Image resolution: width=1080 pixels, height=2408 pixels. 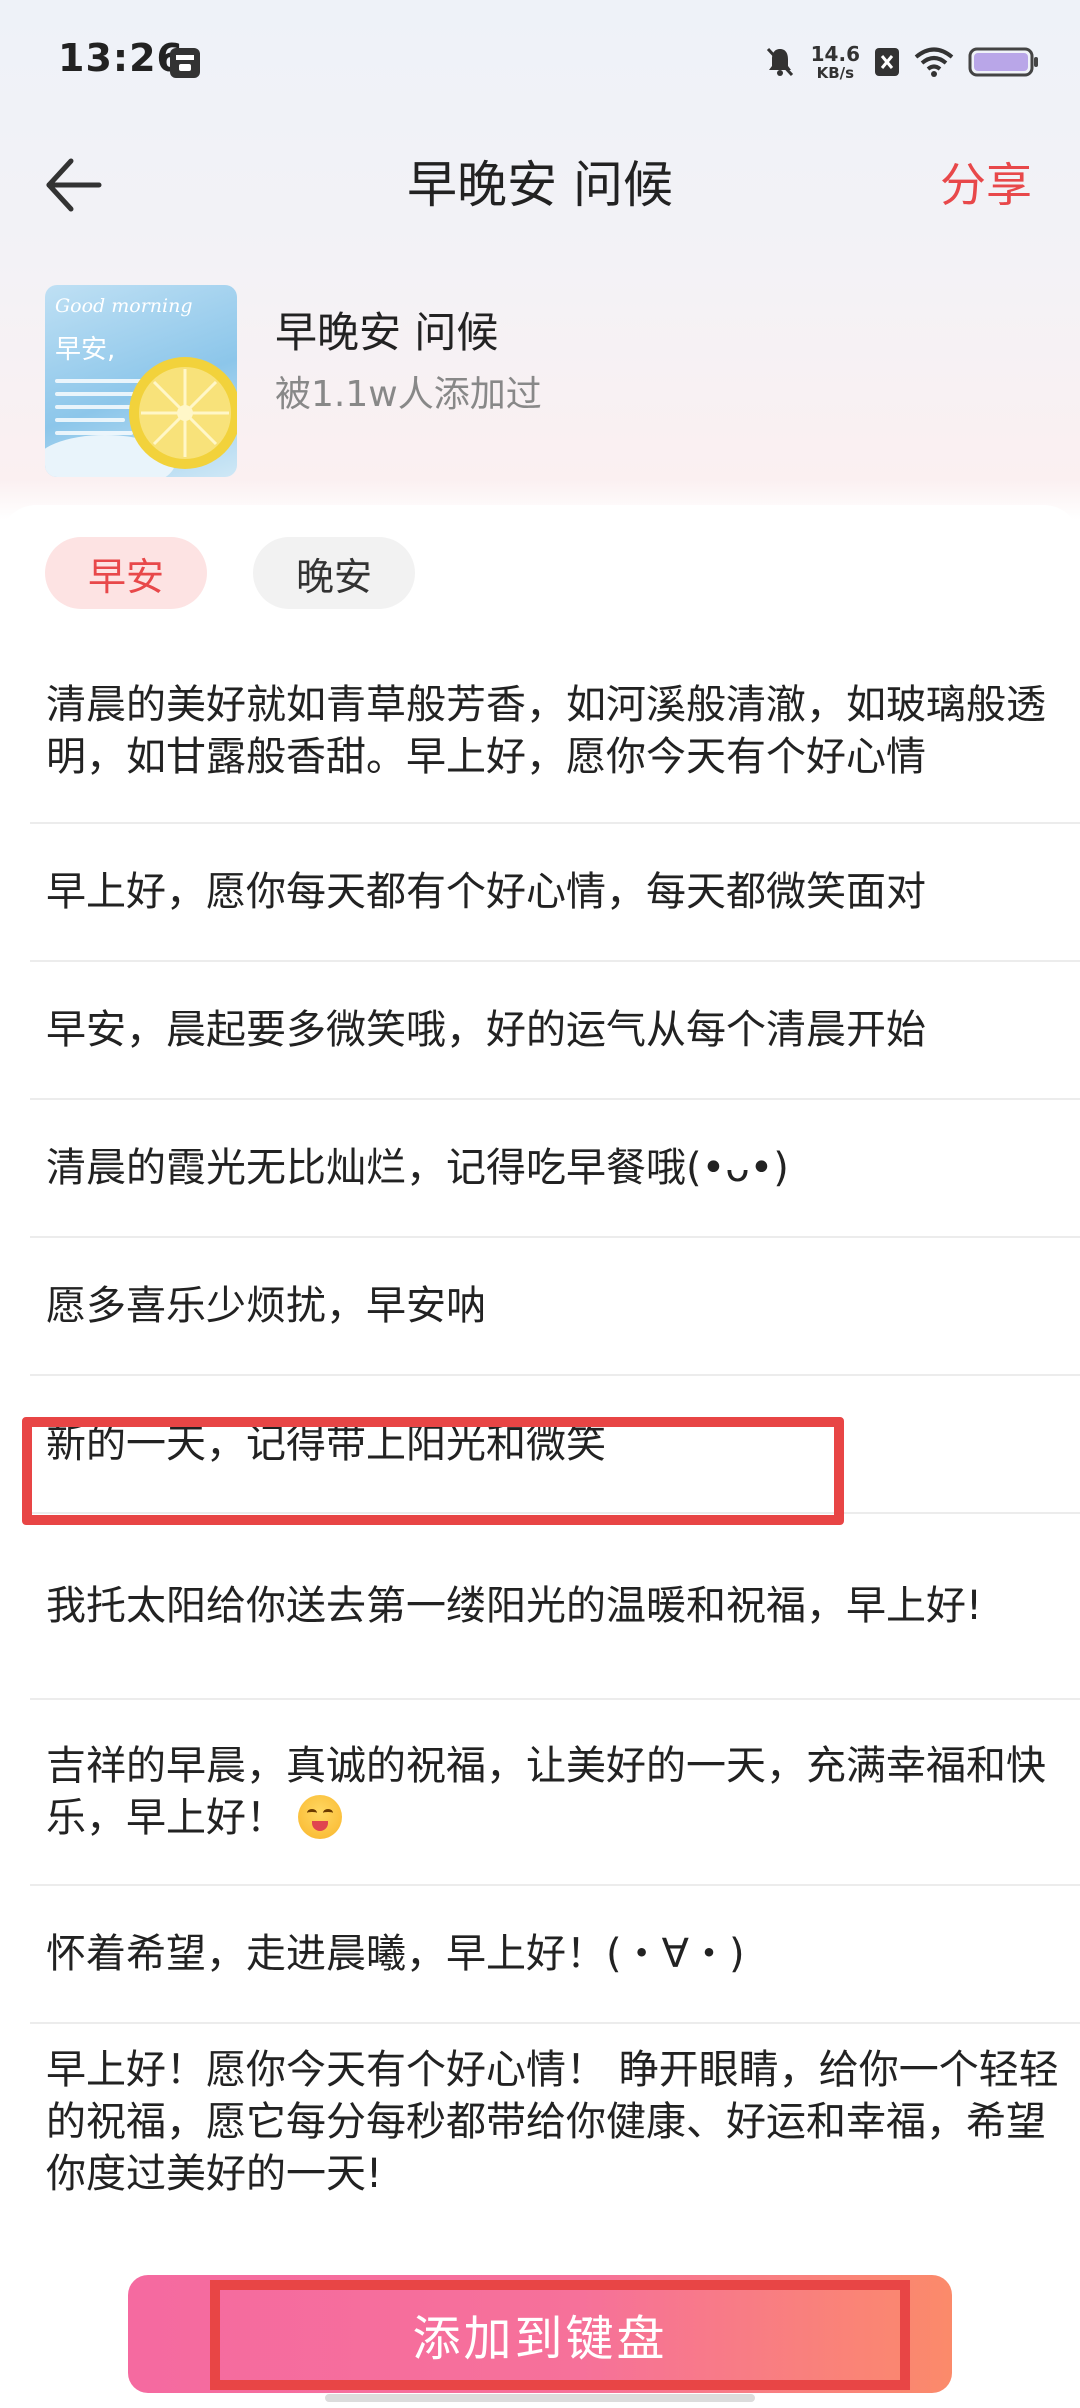 What do you see at coordinates (546, 1792) in the screenshot?
I see `phrase-text-body: 吉祥的早晨，真诚的祝福，让美好的一天，充满幸福和快乐，早上好！` at bounding box center [546, 1792].